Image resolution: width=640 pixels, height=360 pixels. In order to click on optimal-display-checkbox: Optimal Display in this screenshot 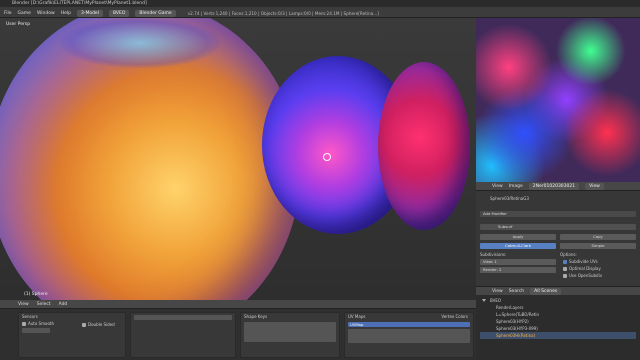, I will do `click(582, 268)`.